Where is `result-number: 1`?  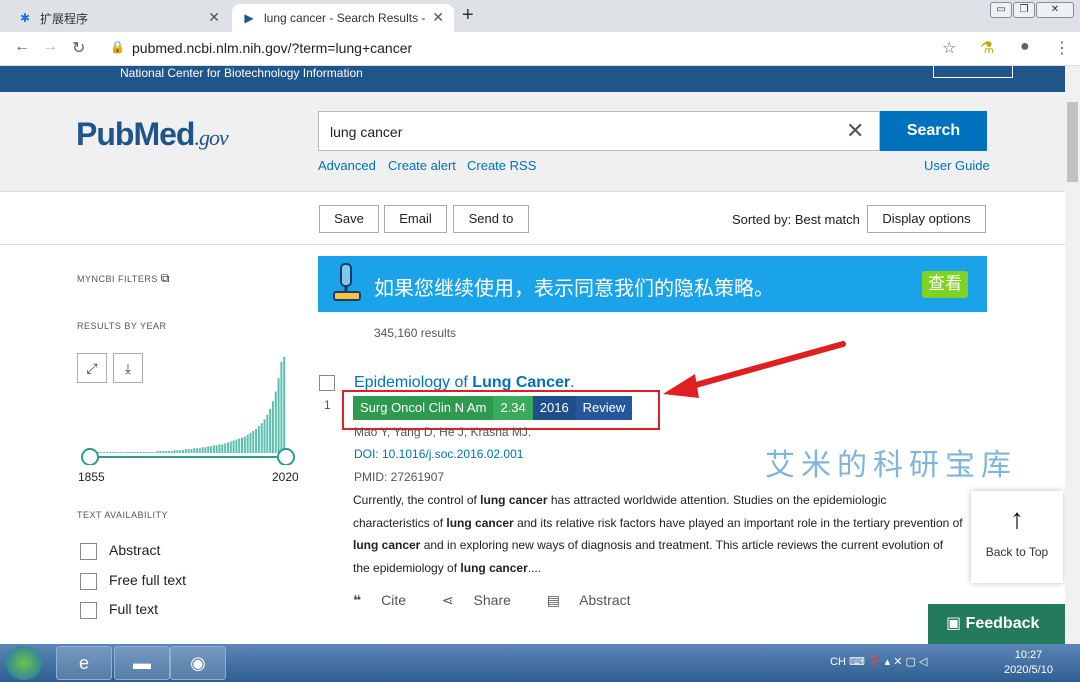
result-number: 1 is located at coordinates (327, 405).